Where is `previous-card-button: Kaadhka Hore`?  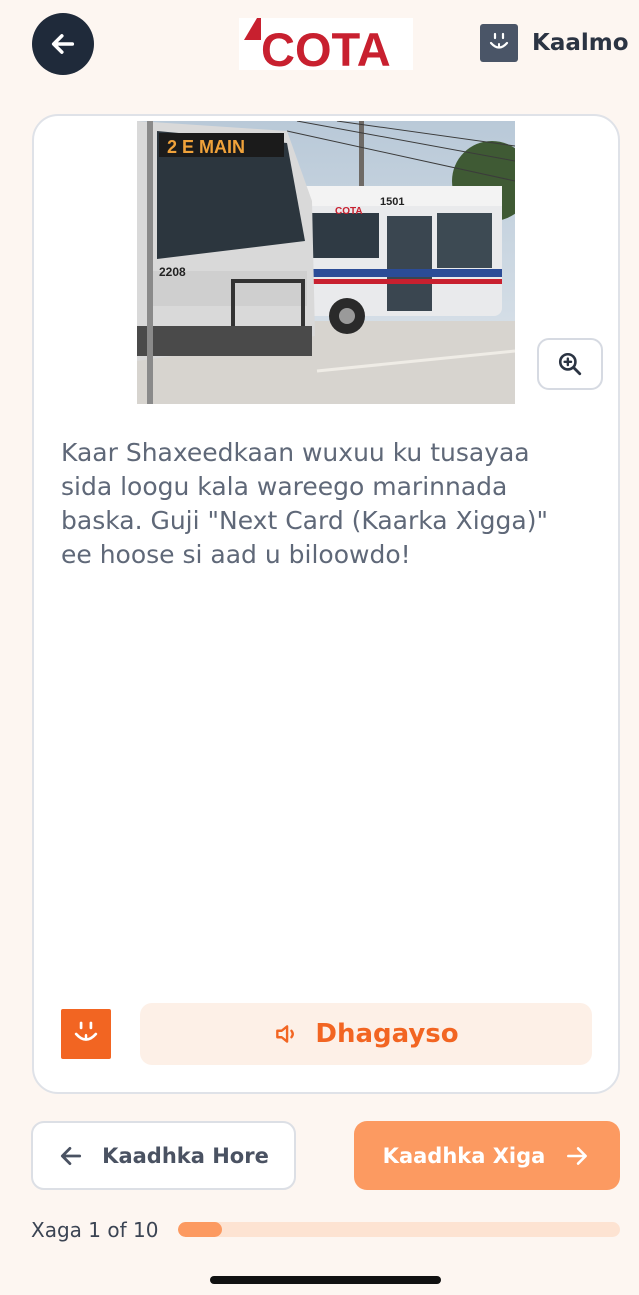 previous-card-button: Kaadhka Hore is located at coordinates (163, 1155).